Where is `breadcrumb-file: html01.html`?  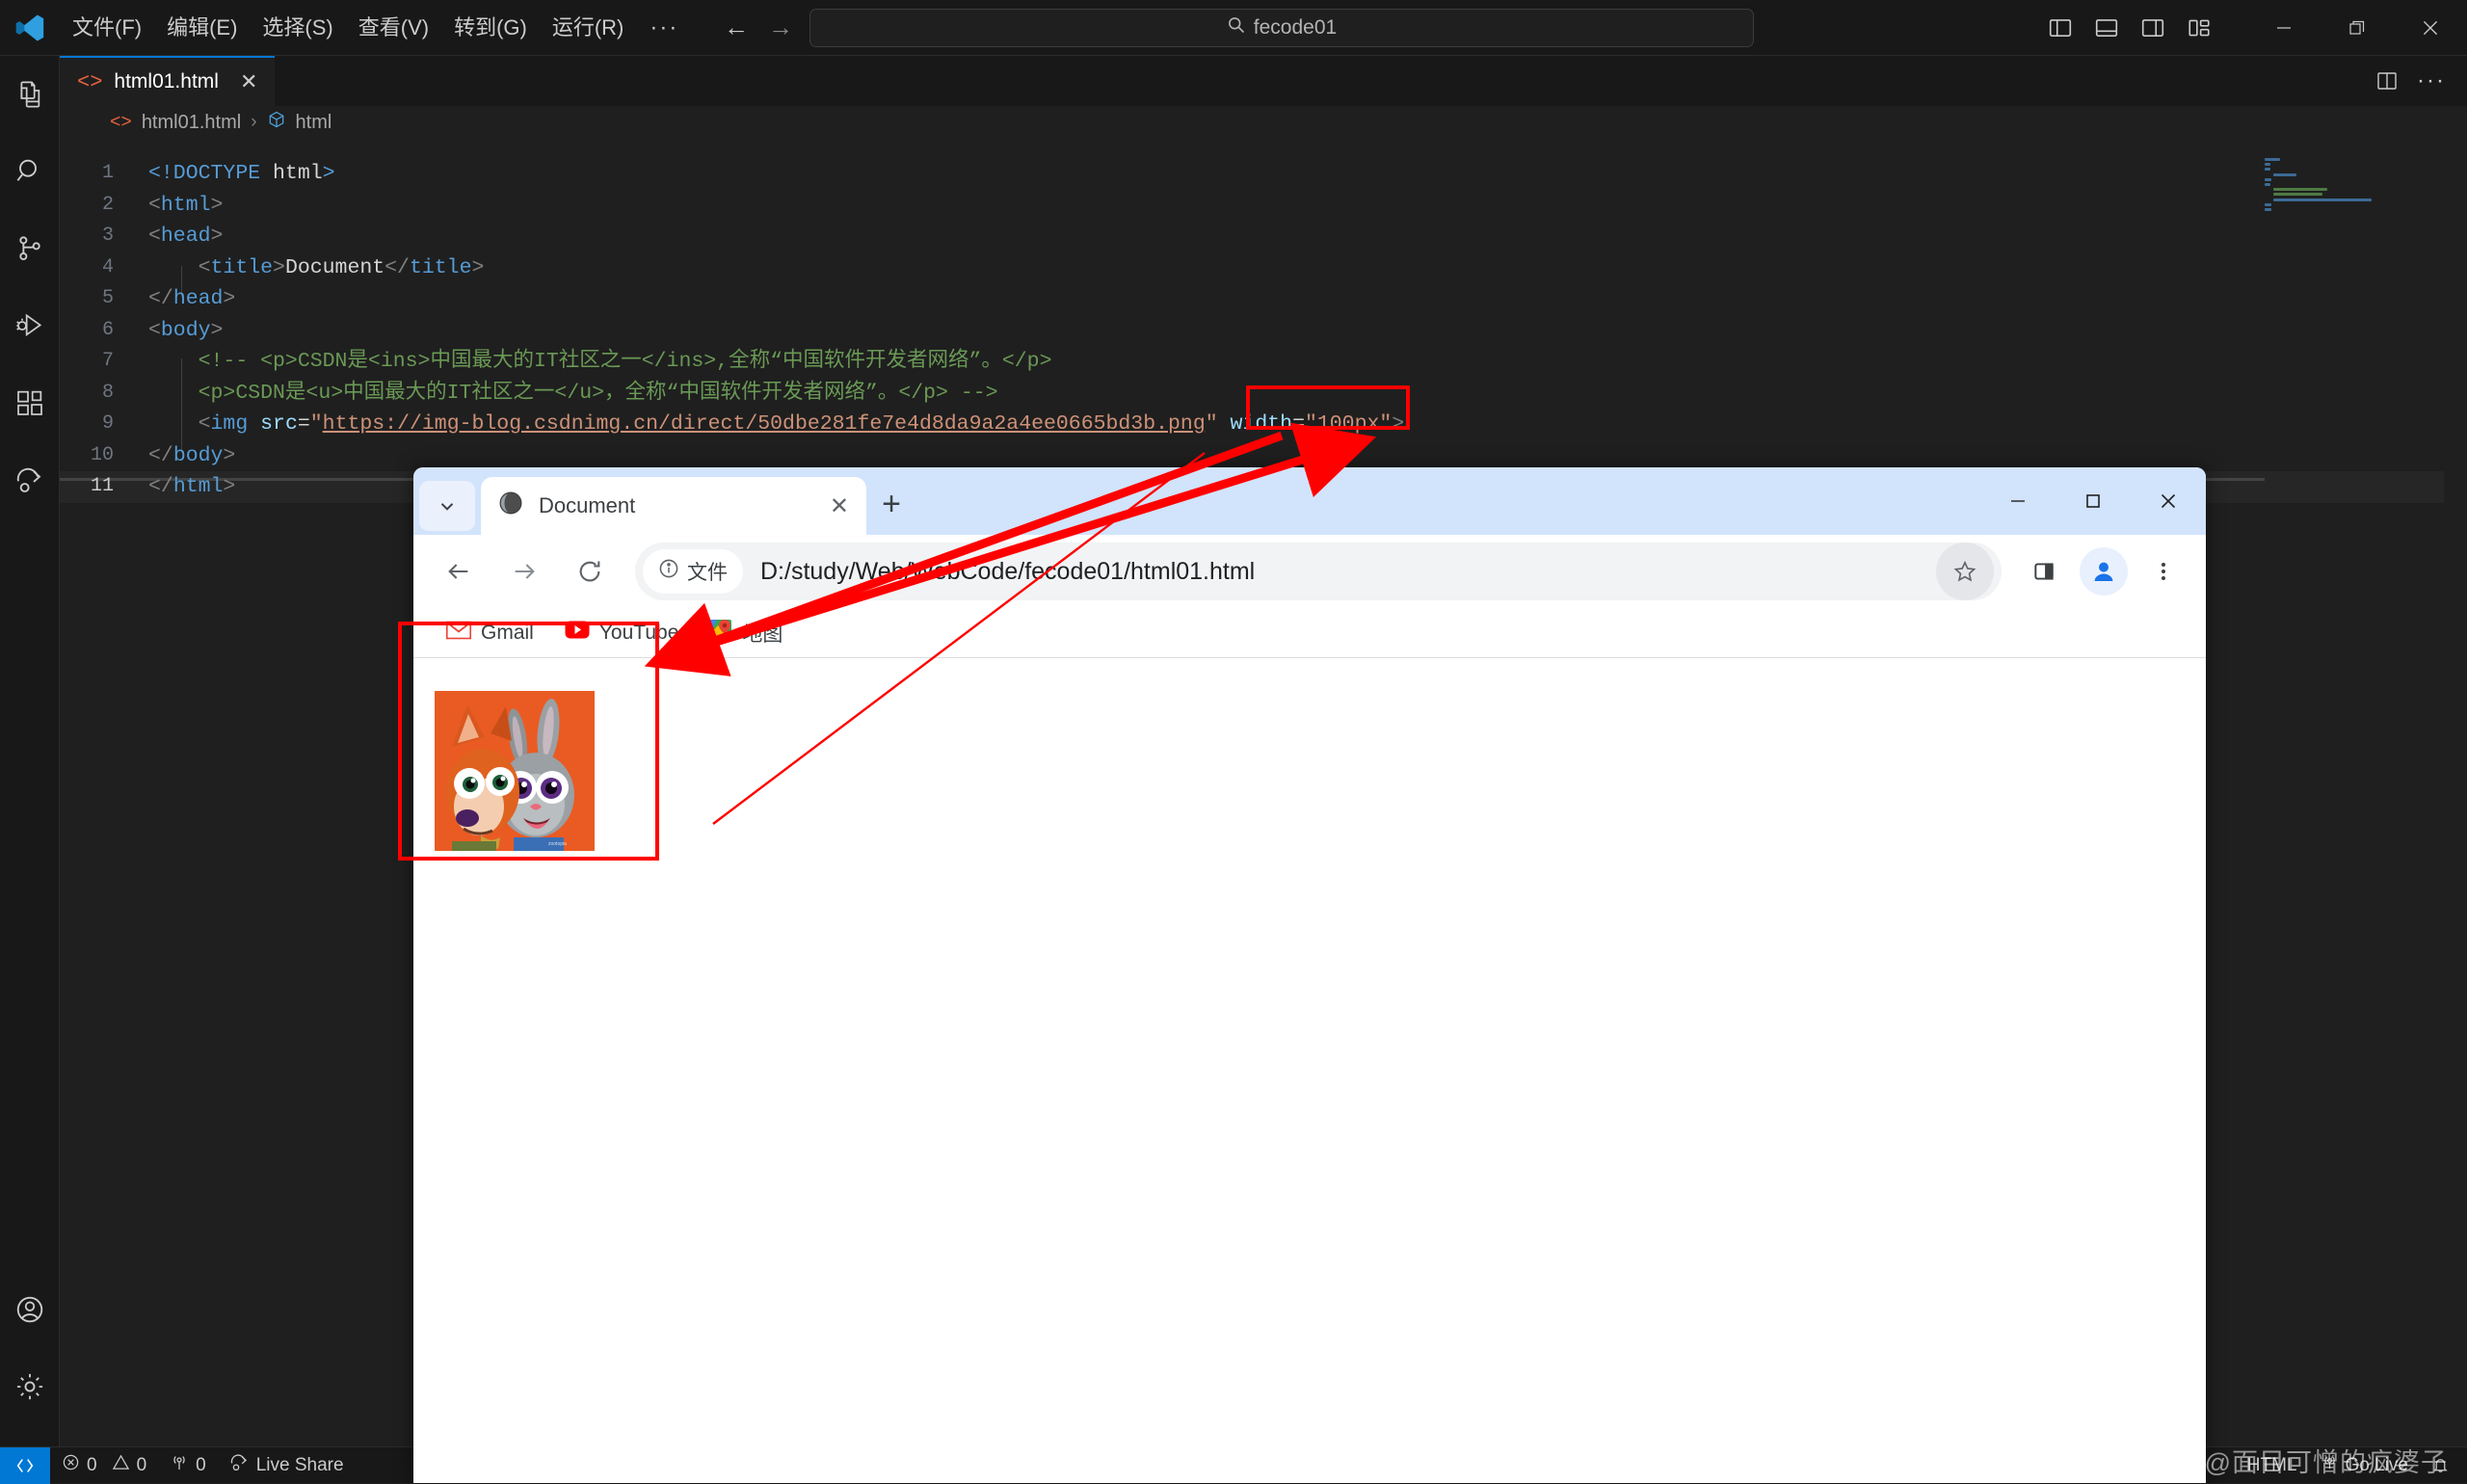
breadcrumb-file: html01.html is located at coordinates (191, 123).